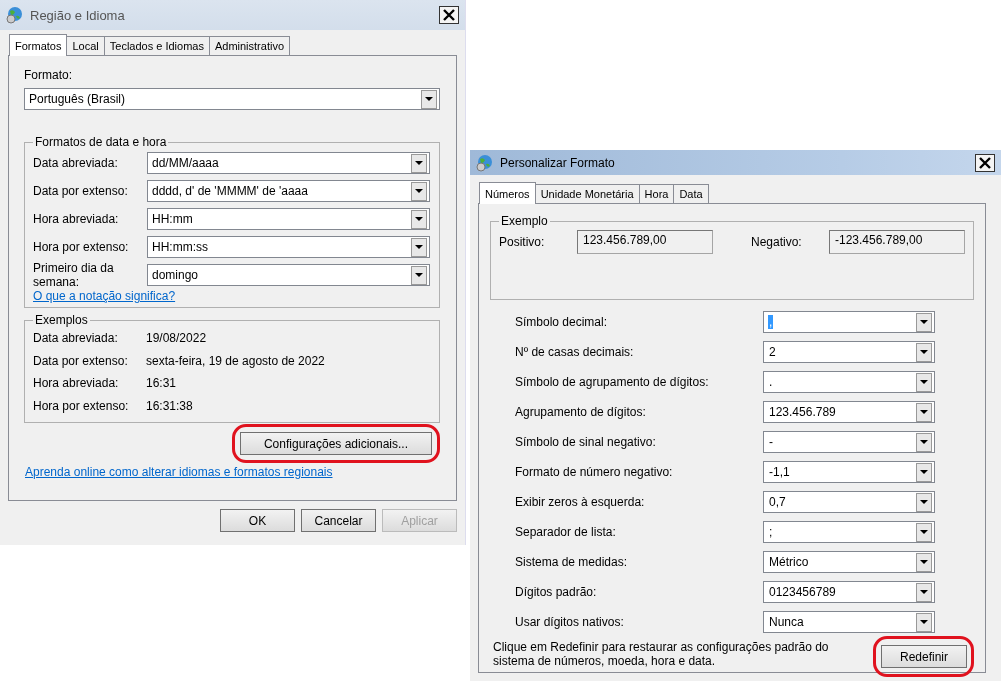  What do you see at coordinates (288, 275) in the screenshot?
I see `format-dropdown: domingo` at bounding box center [288, 275].